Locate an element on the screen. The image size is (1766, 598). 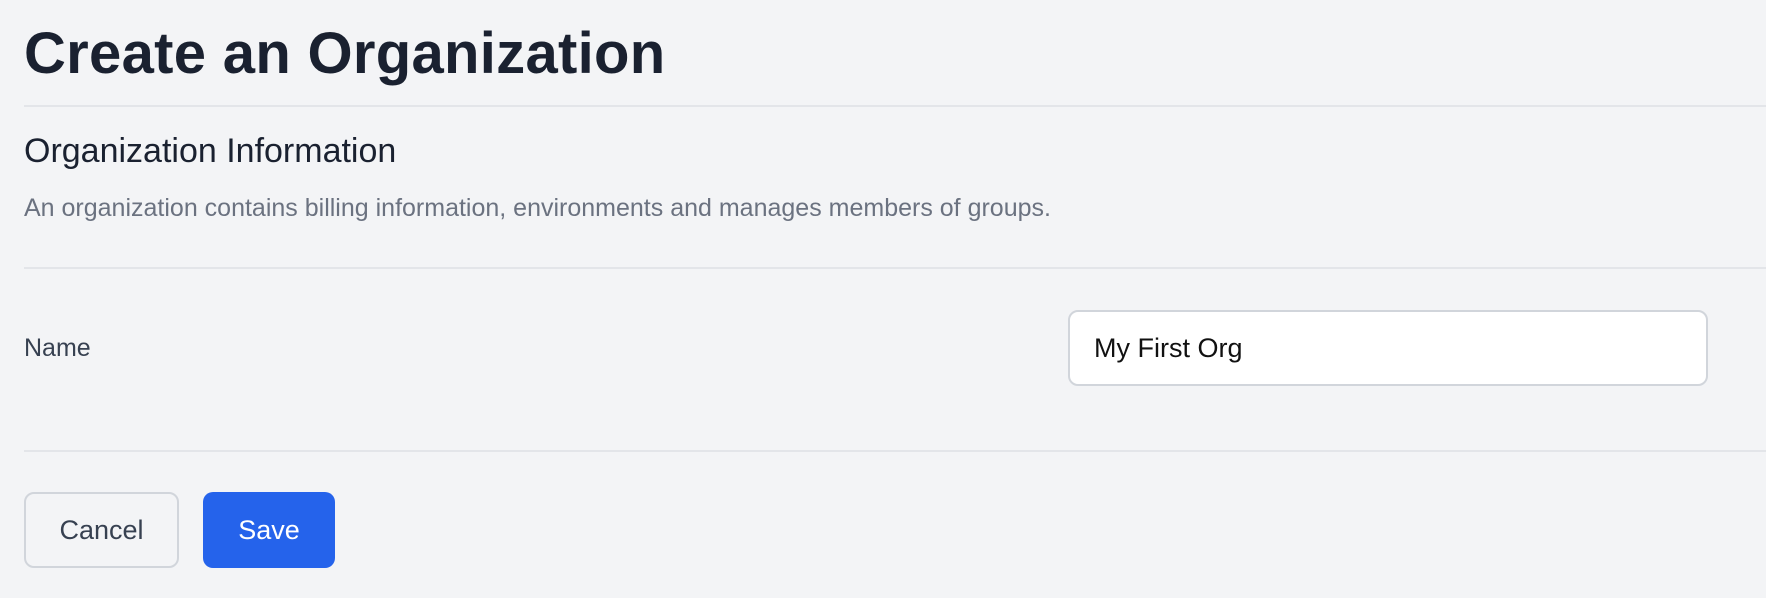
section-divider is located at coordinates (895, 268).